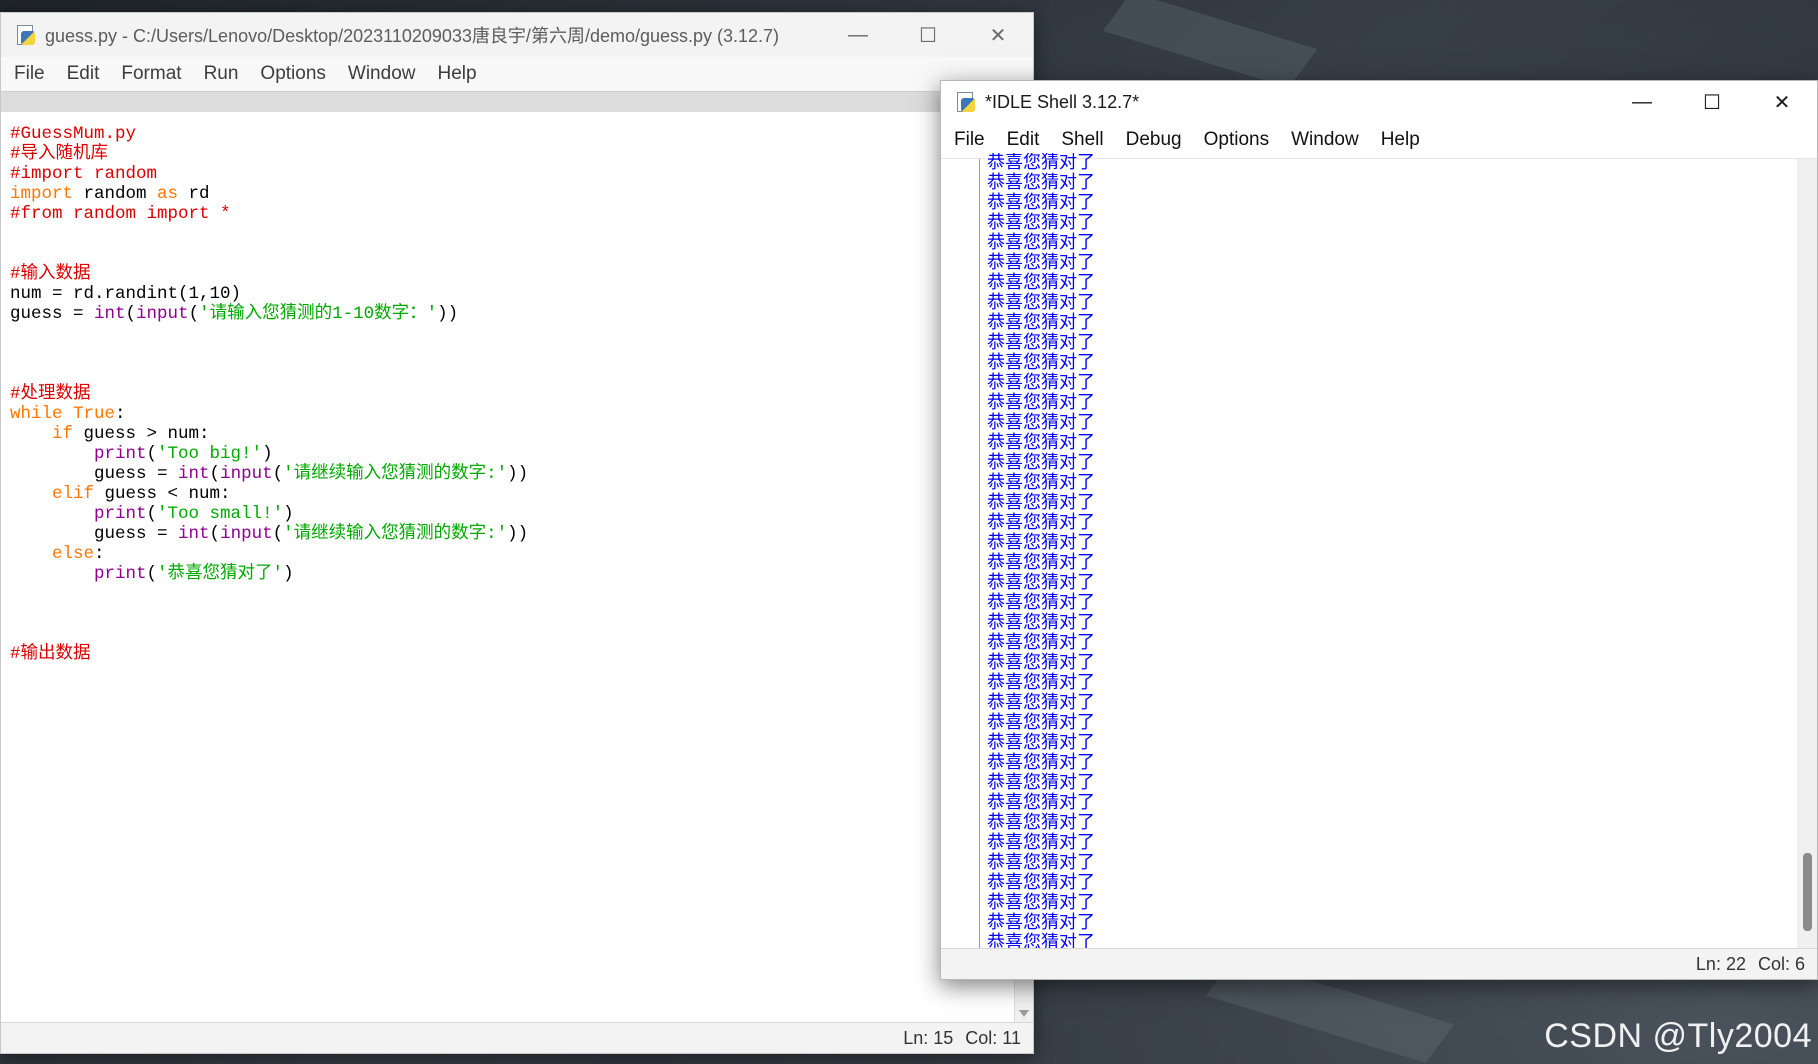 This screenshot has width=1818, height=1064. What do you see at coordinates (512, 574) in the screenshot?
I see `code-line: print('恭喜您猜对了')` at bounding box center [512, 574].